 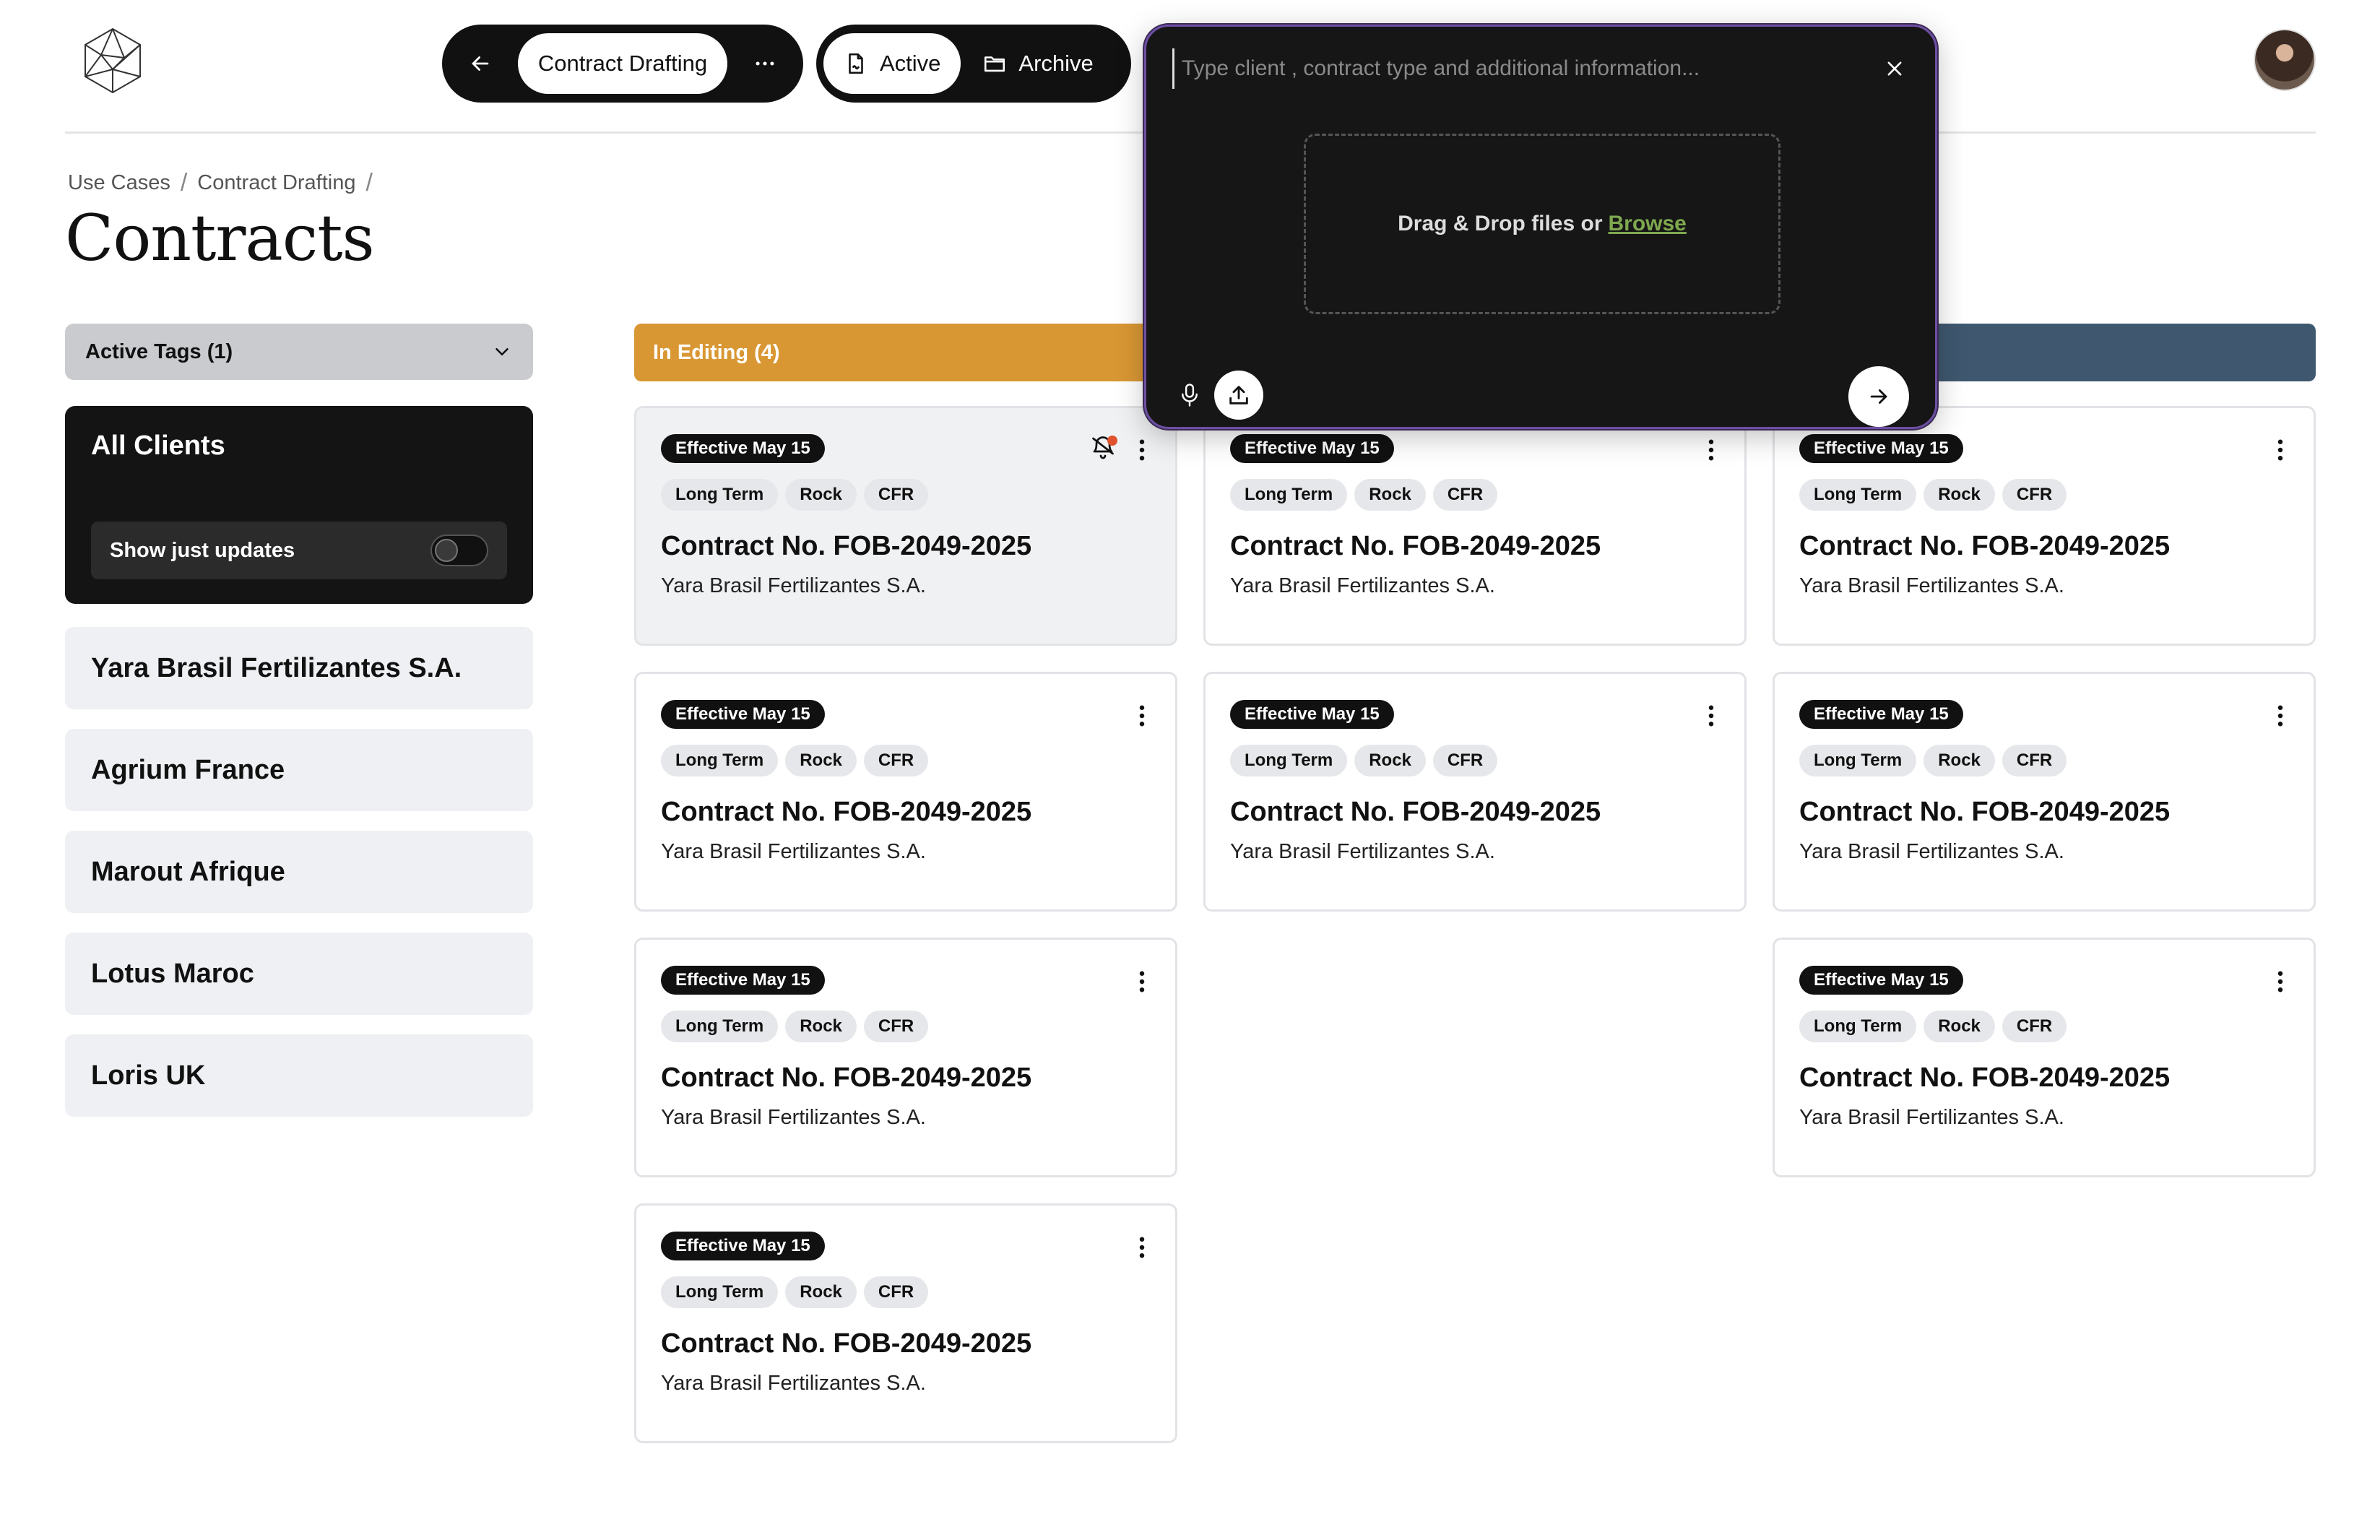 What do you see at coordinates (299, 974) in the screenshot?
I see `client-item: Lotus Maroc` at bounding box center [299, 974].